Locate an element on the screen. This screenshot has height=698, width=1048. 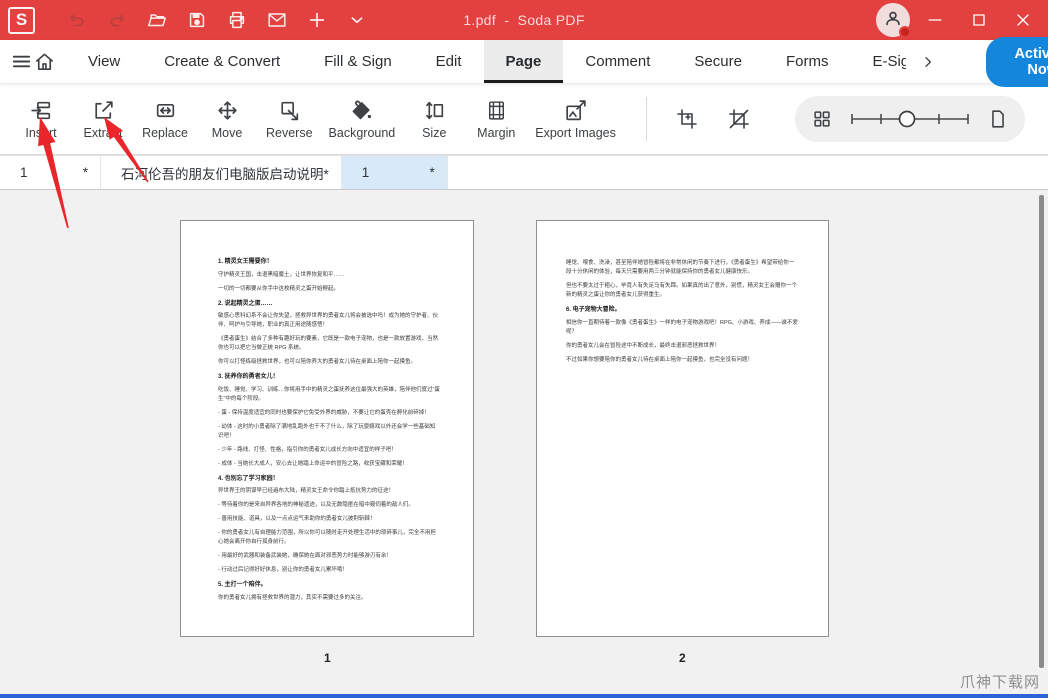
hamburger-menu-icon is located at coordinates (21, 61).